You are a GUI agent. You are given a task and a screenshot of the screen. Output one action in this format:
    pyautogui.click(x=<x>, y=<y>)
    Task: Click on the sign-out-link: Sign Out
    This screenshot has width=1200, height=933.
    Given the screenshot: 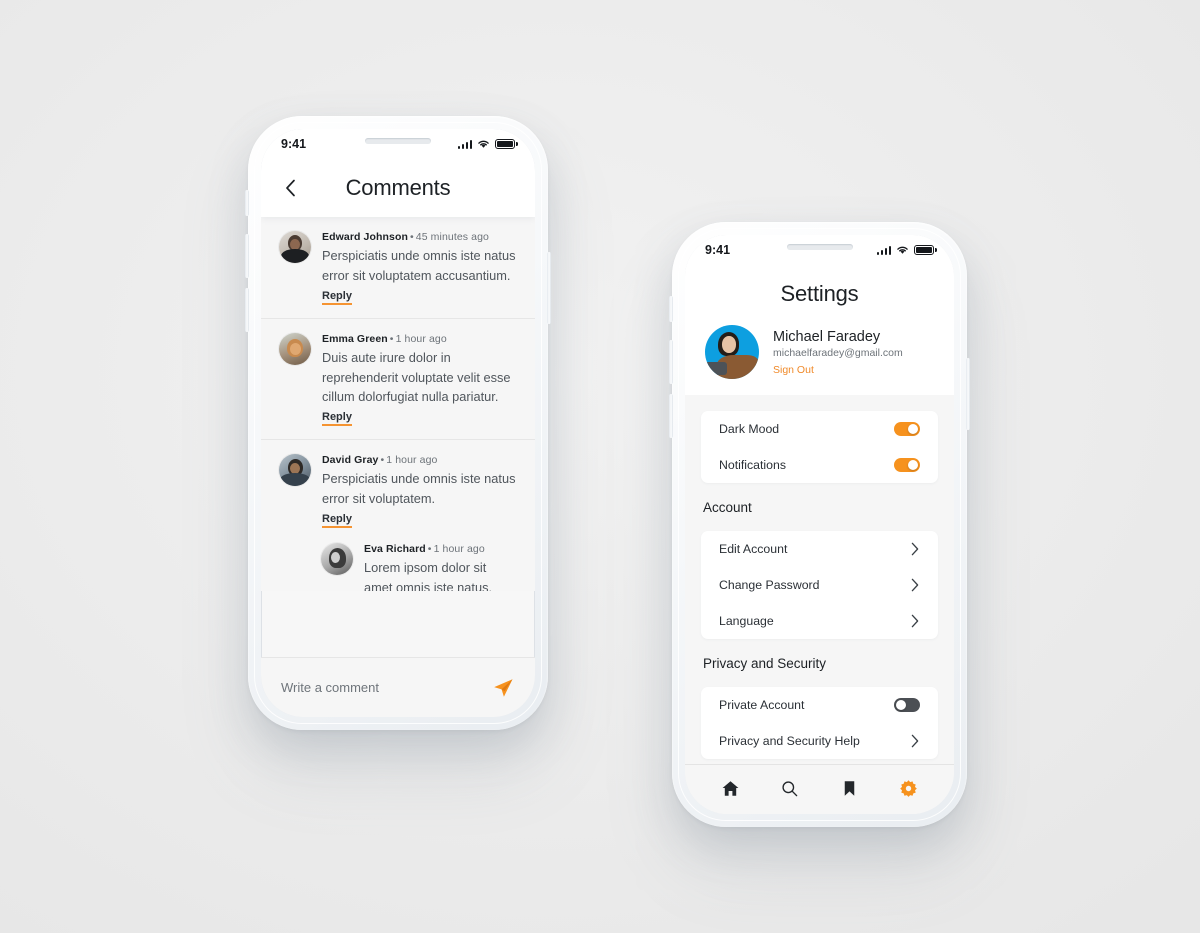 What is the action you would take?
    pyautogui.click(x=838, y=370)
    